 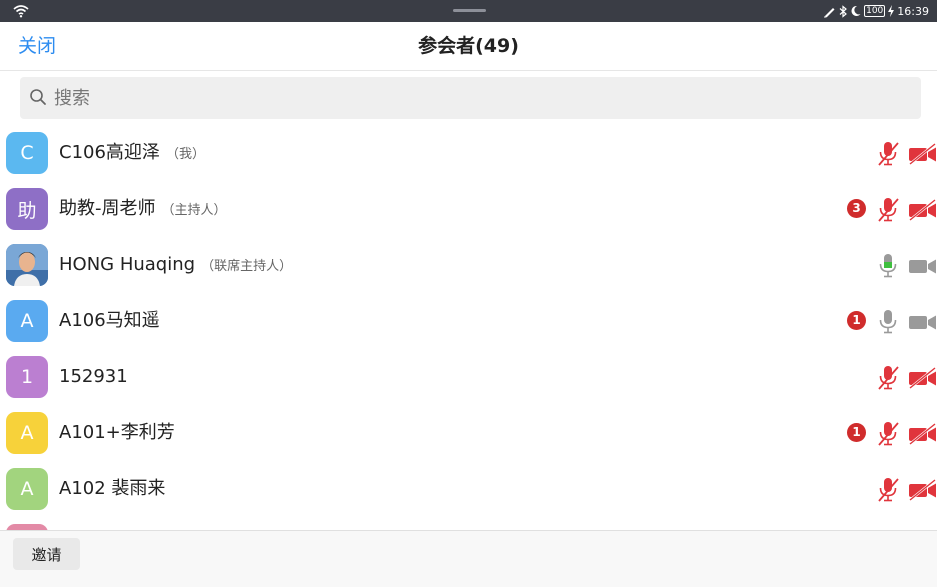 I want to click on avatar: C, so click(x=27, y=153).